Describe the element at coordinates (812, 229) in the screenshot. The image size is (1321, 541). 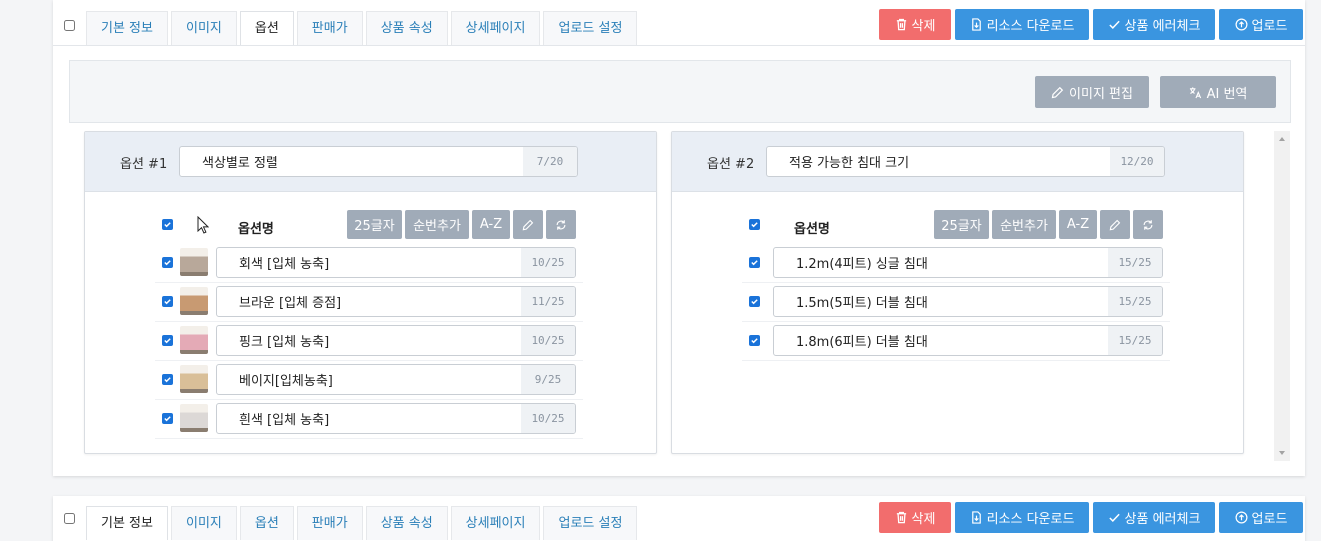
I see `option-name-header: 옵션명` at that location.